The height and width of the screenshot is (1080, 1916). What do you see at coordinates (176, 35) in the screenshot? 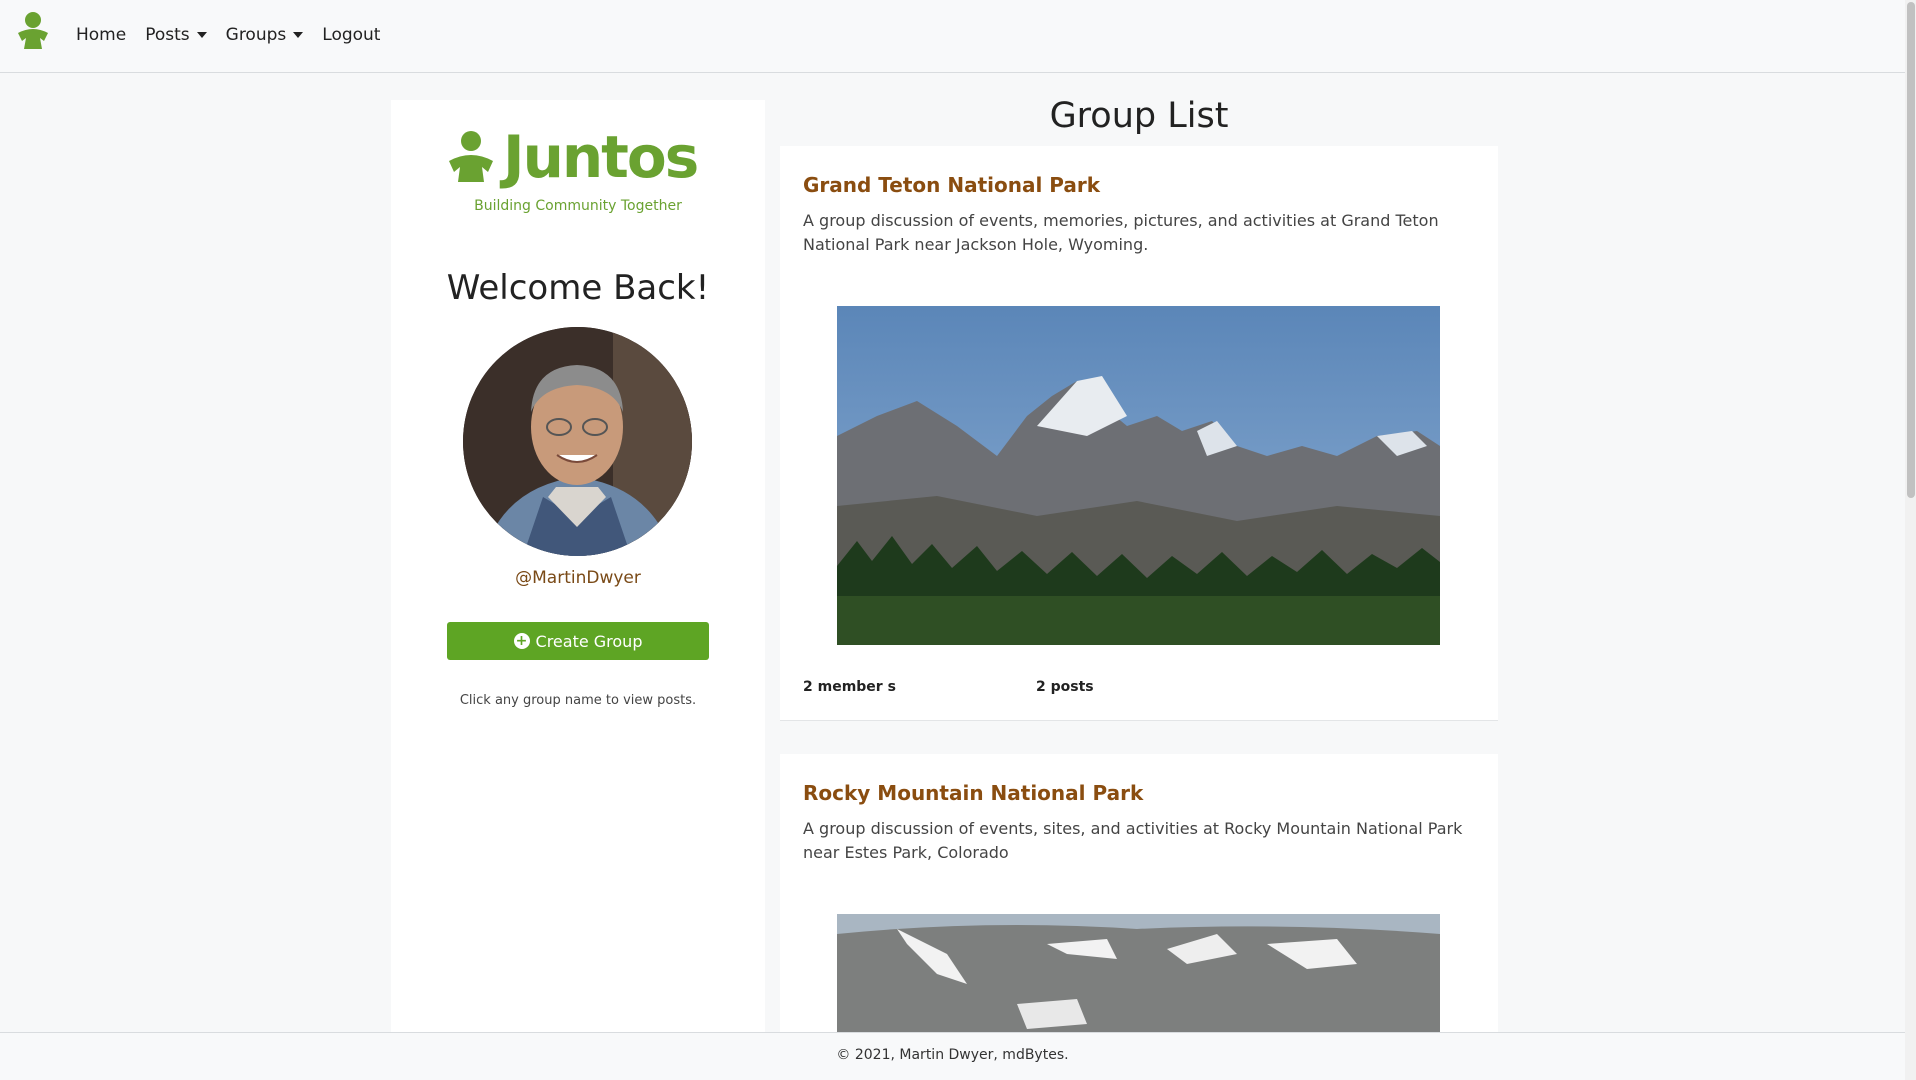
I see `nav-posts-dropdown: Posts` at bounding box center [176, 35].